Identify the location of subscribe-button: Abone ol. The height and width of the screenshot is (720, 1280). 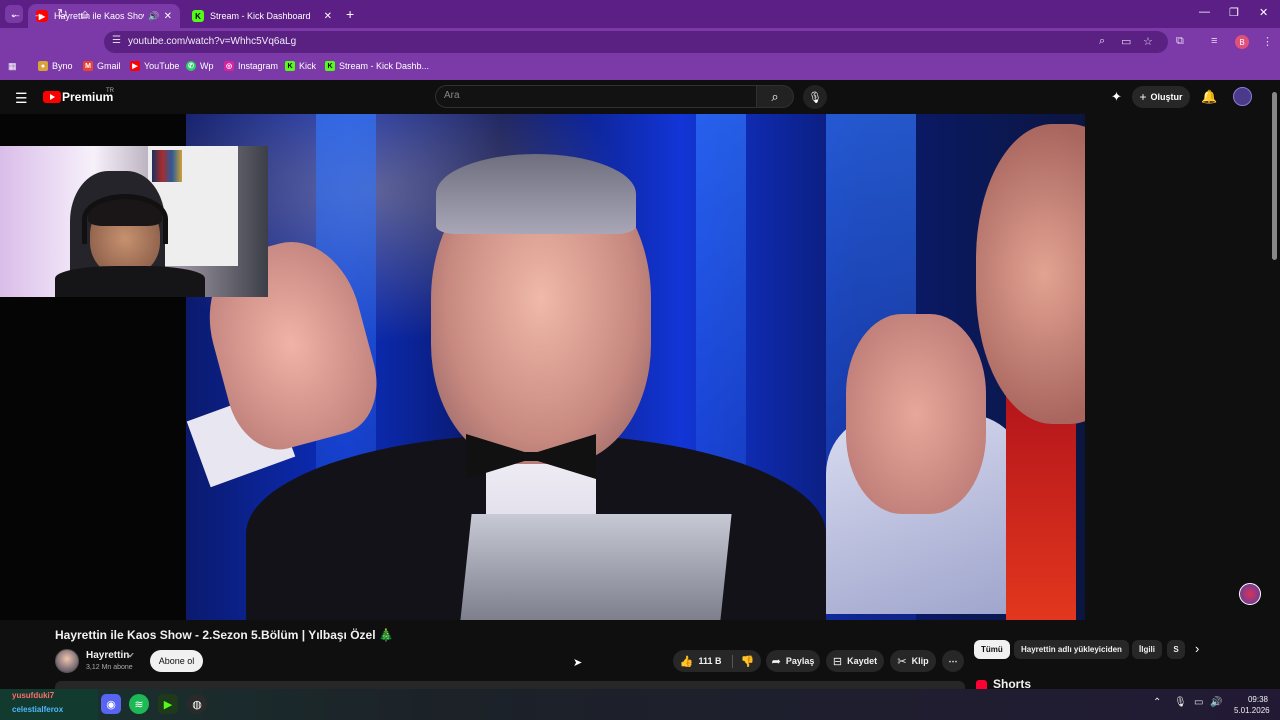
(176, 661).